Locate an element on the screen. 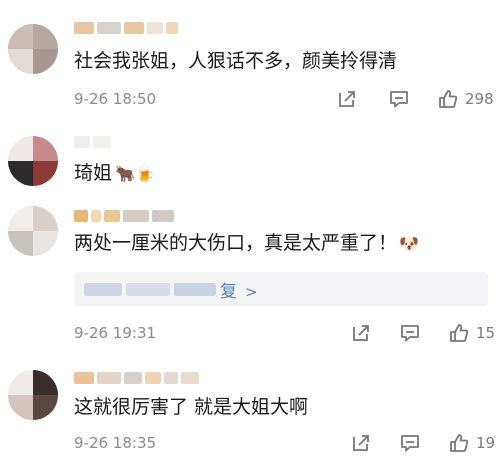 The image size is (500, 457). emoji-sticker: 🐶 is located at coordinates (409, 243).